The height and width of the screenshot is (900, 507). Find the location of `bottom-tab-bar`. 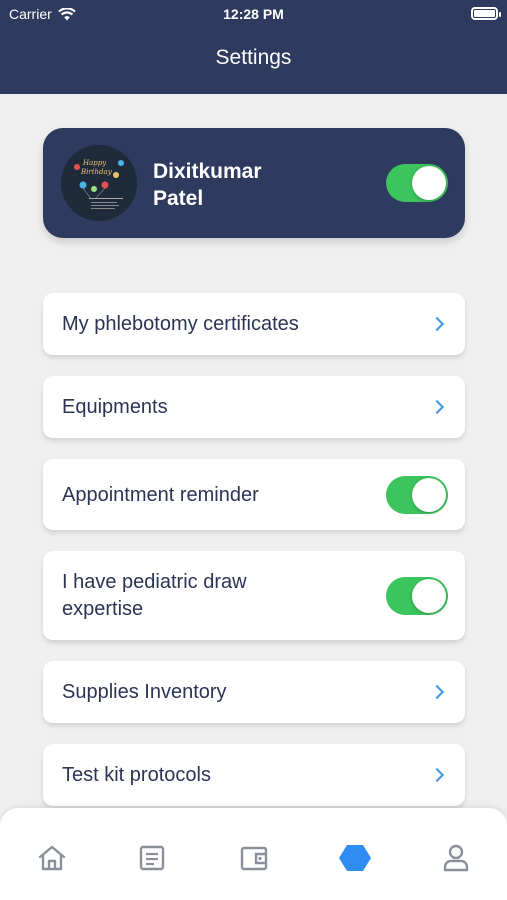

bottom-tab-bar is located at coordinates (253, 854).